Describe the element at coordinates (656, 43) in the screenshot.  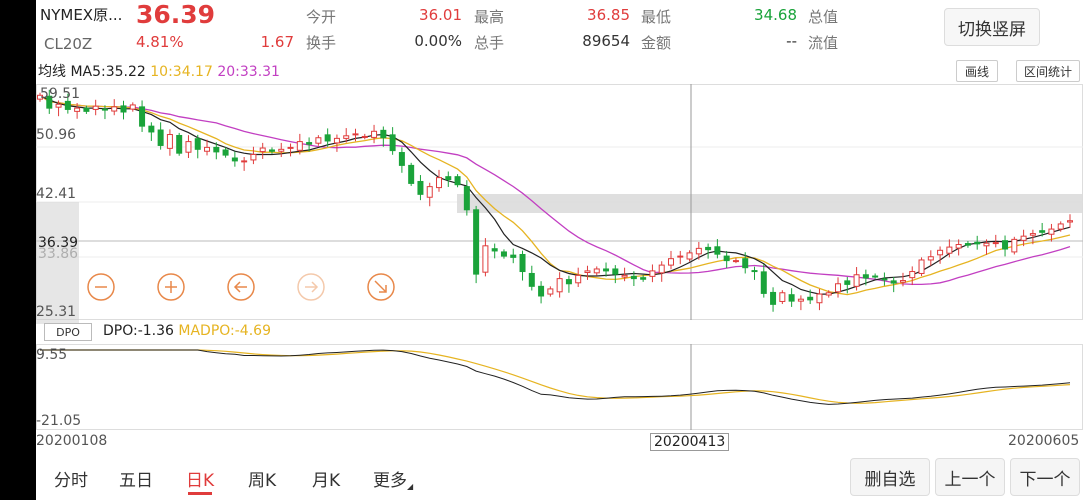
I see `amount-label: 金额` at that location.